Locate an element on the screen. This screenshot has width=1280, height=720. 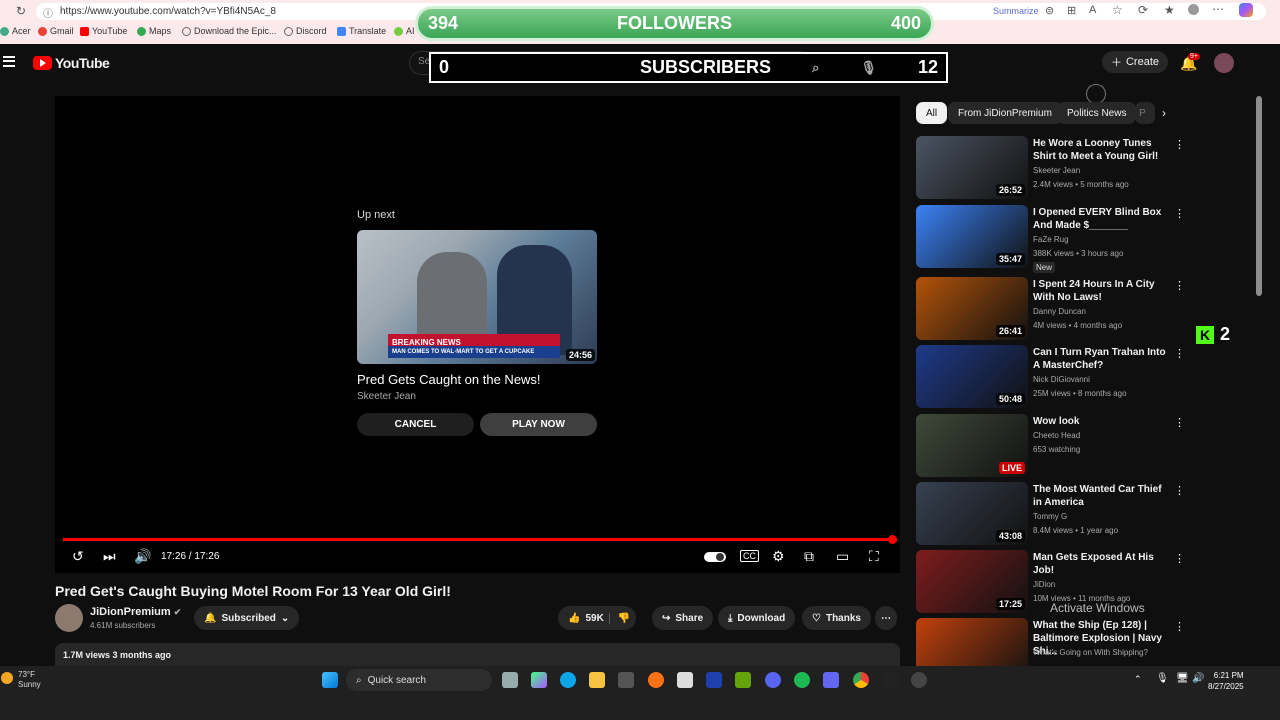
play-now-button: PLAY NOW is located at coordinates (538, 424).